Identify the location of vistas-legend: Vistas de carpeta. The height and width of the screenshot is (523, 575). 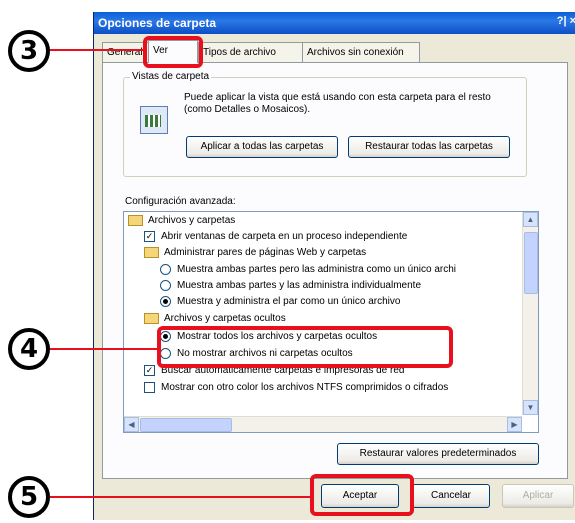
(171, 76).